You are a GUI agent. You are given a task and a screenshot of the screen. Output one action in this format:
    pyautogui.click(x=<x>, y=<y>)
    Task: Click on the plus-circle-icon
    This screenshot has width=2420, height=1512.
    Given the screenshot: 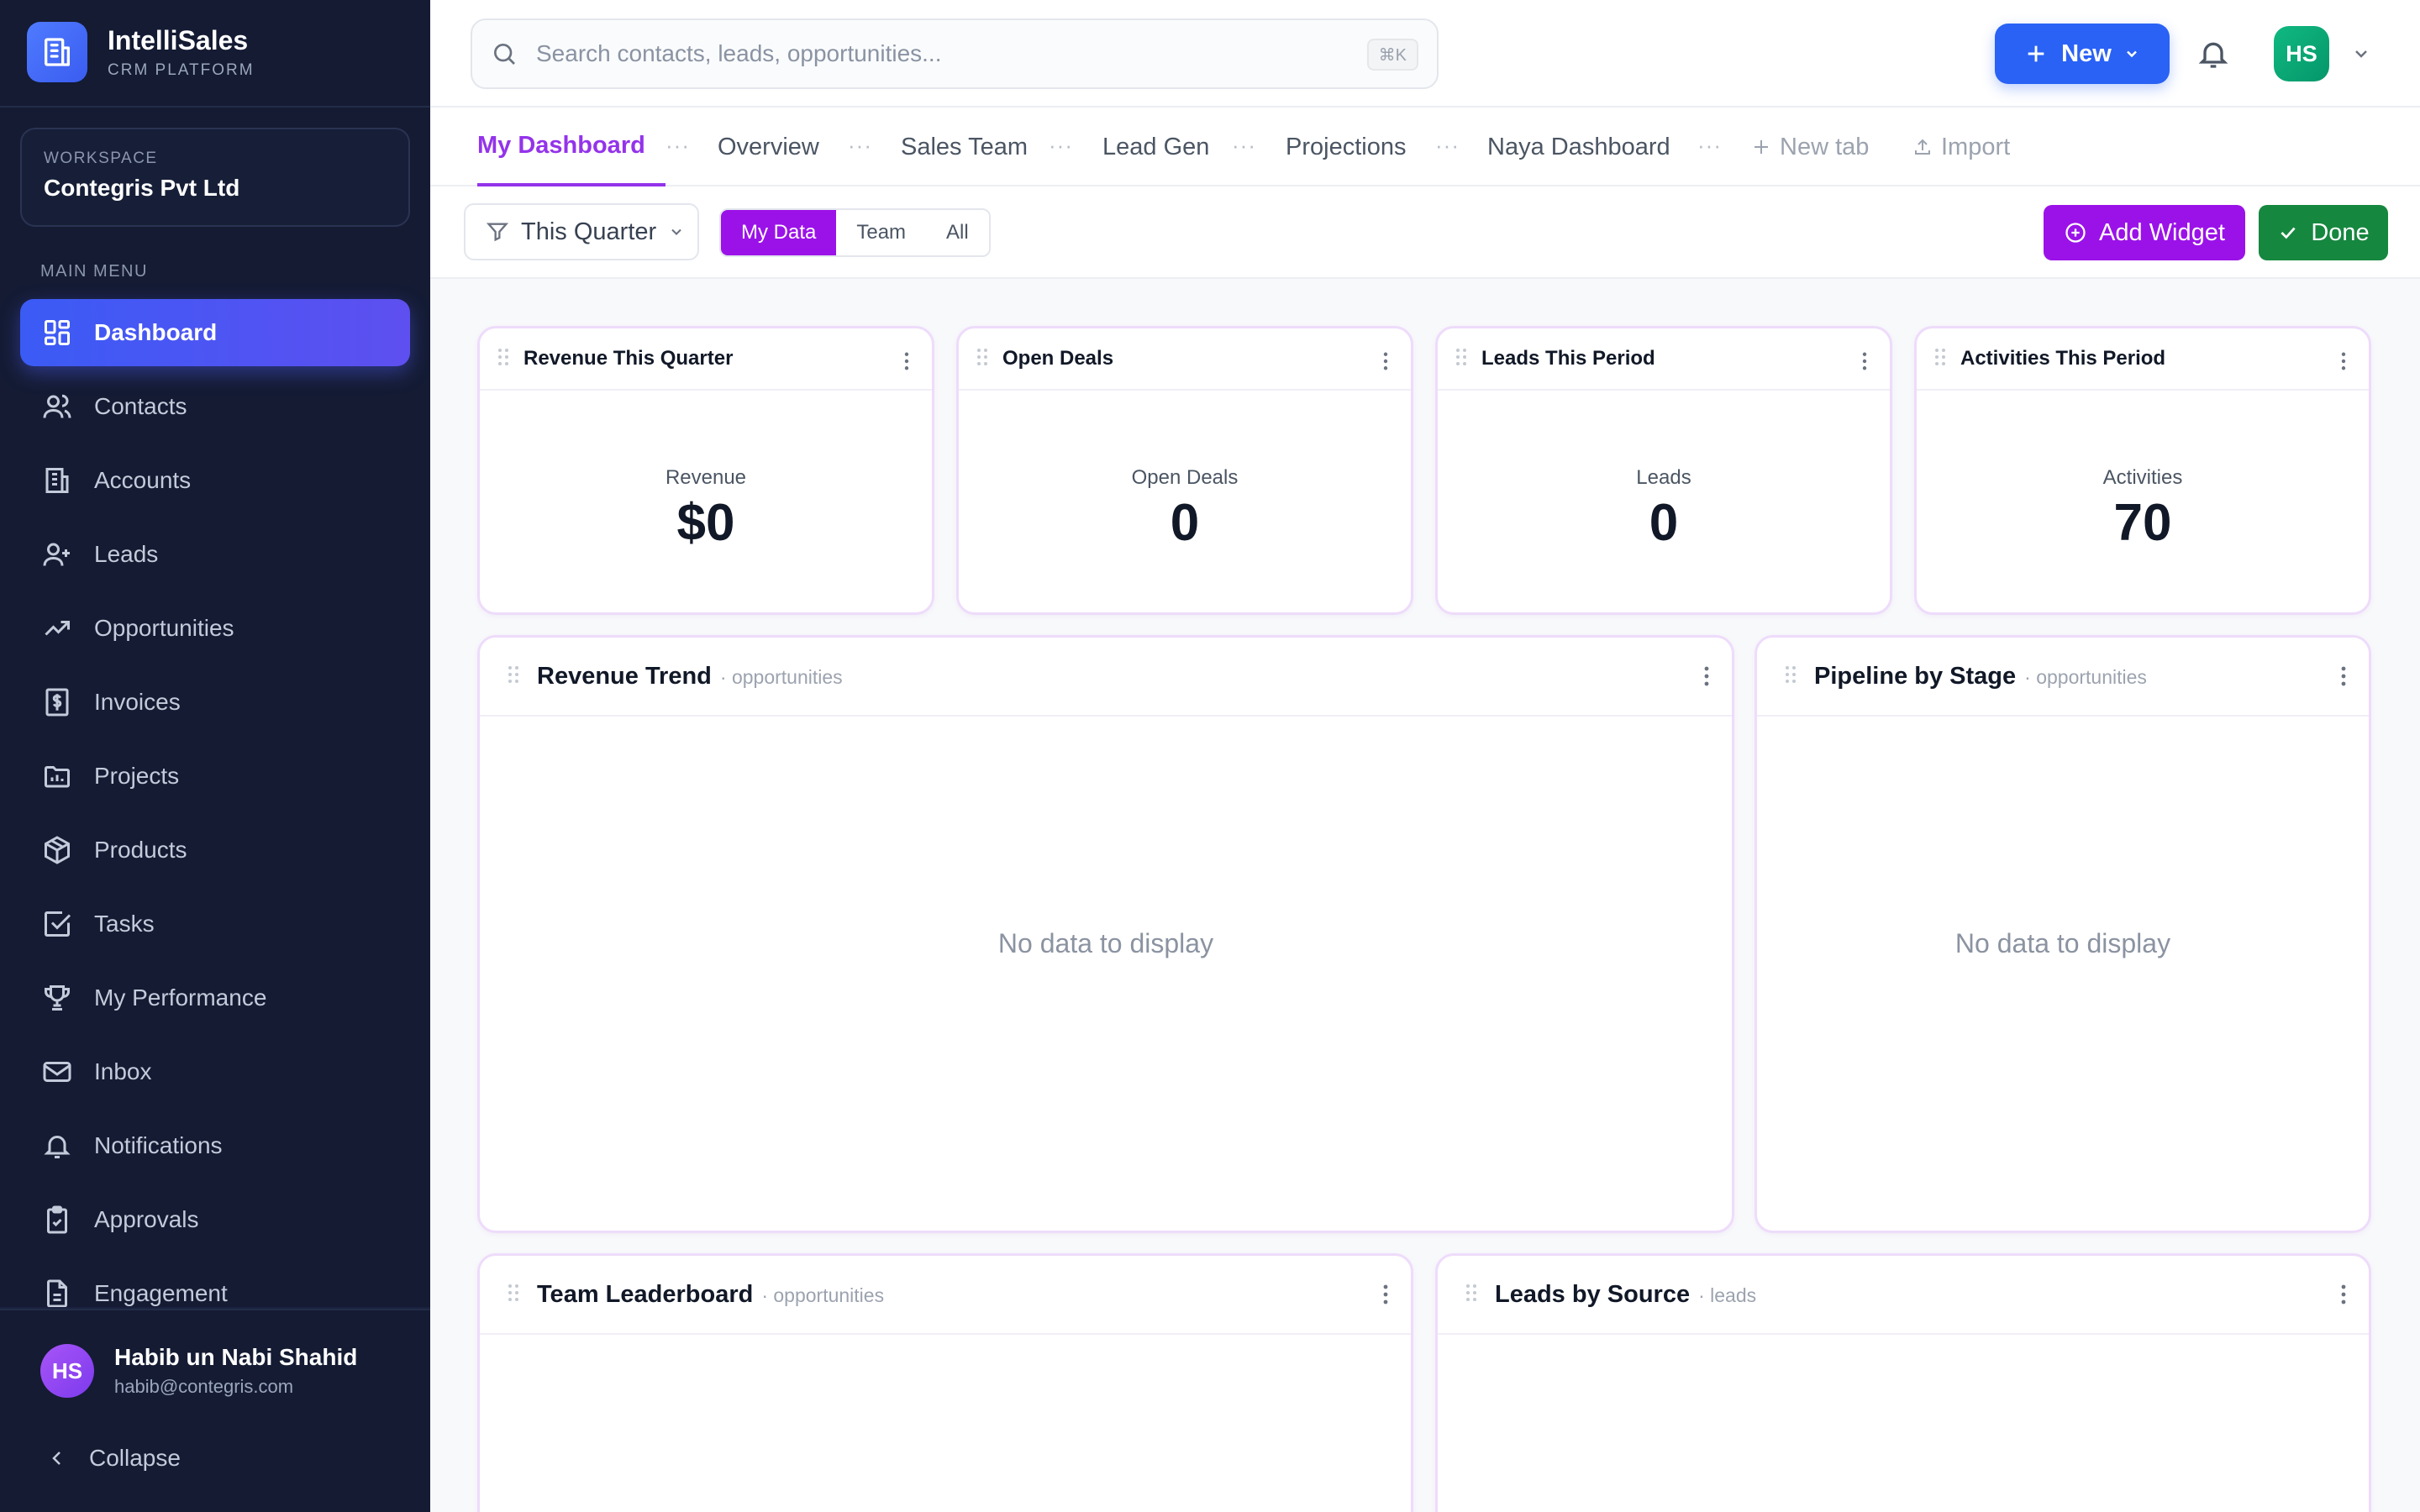 What is the action you would take?
    pyautogui.click(x=2075, y=232)
    